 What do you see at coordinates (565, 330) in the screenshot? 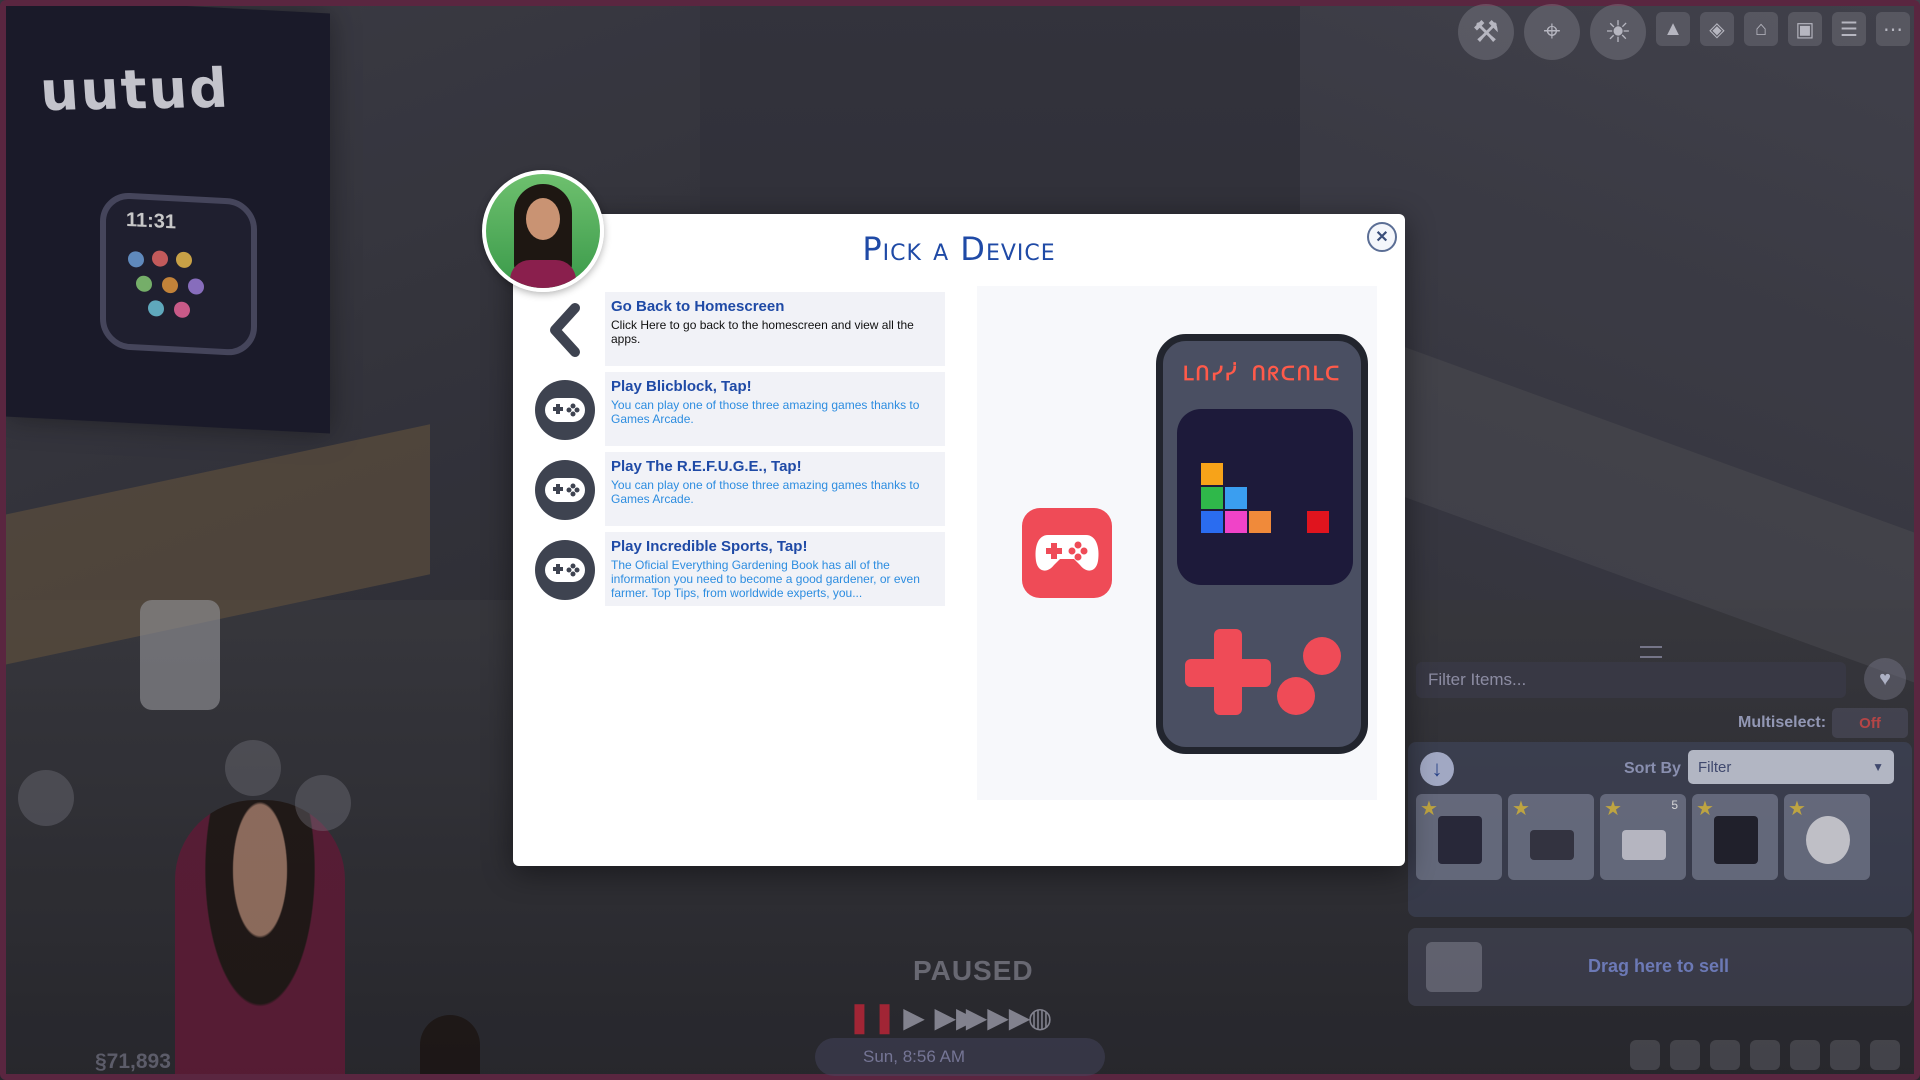
I see `back-chevron-icon` at bounding box center [565, 330].